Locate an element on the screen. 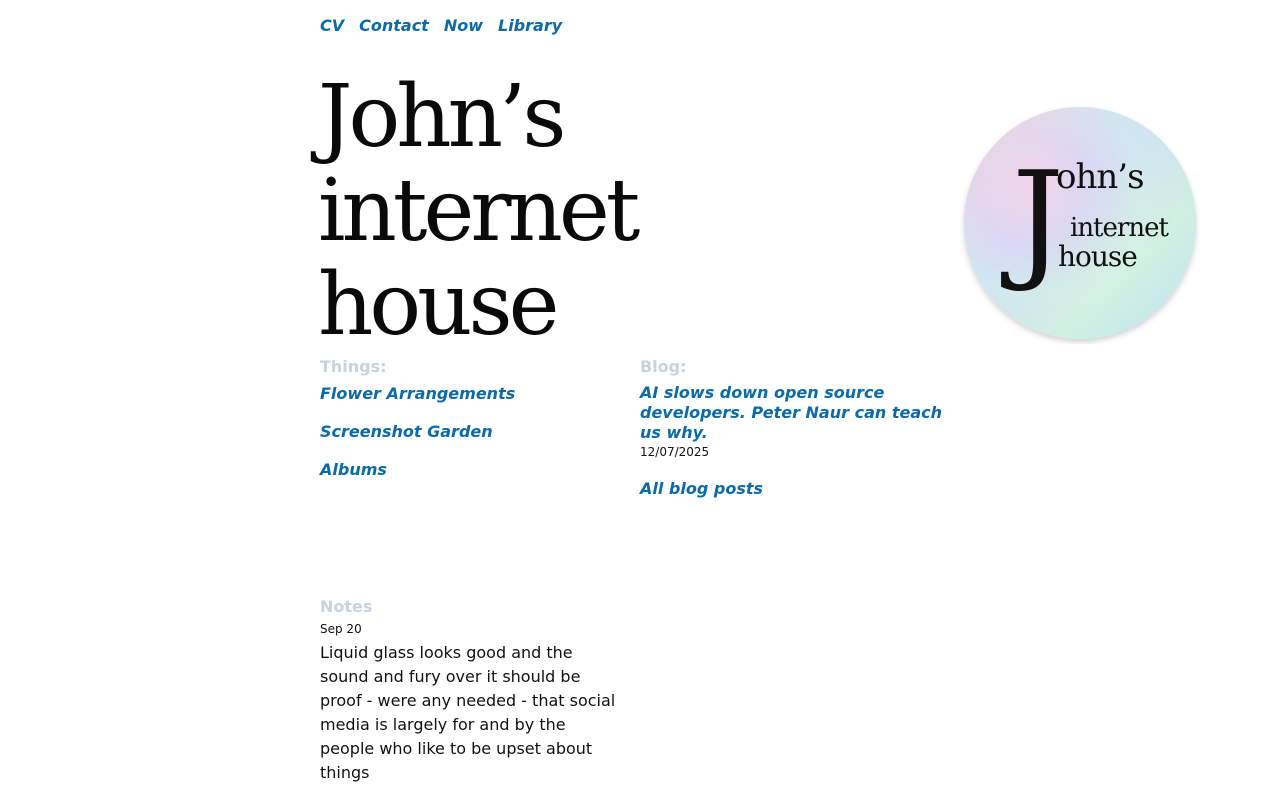  top-nav: CV Contact Now Library is located at coordinates (441, 26).